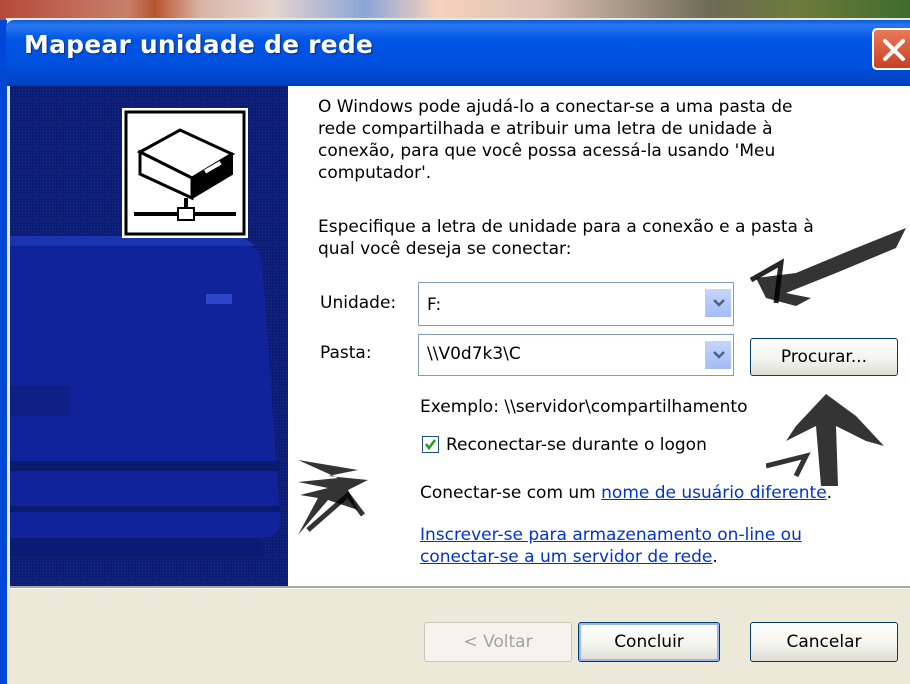 The width and height of the screenshot is (910, 684). Describe the element at coordinates (825, 440) in the screenshot. I see `scribble-arrow-bottom-right` at that location.